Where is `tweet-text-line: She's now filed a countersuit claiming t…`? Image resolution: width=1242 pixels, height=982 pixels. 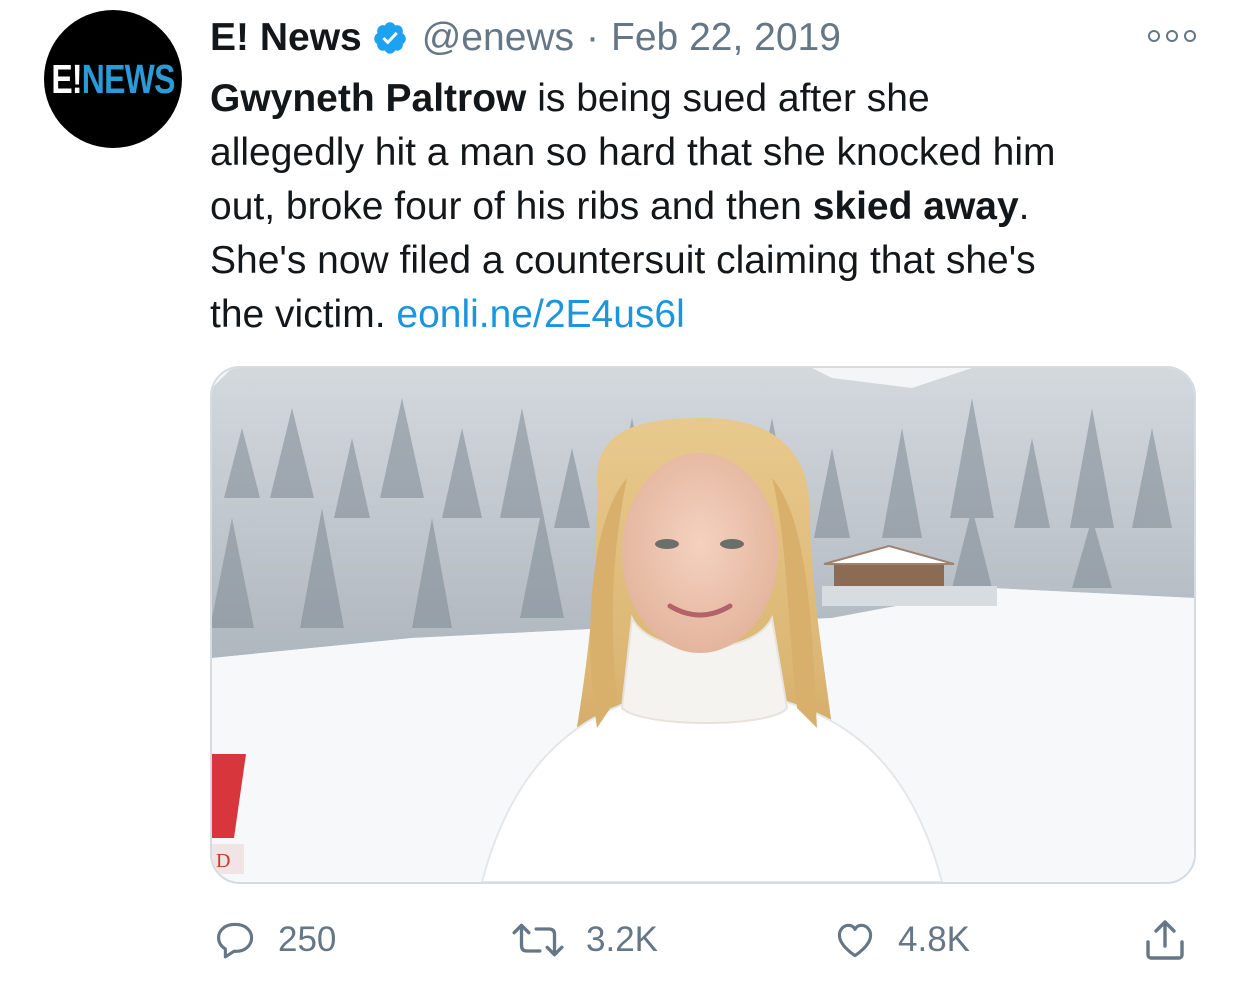
tweet-text-line: She's now filed a countersuit claiming t… is located at coordinates (623, 260).